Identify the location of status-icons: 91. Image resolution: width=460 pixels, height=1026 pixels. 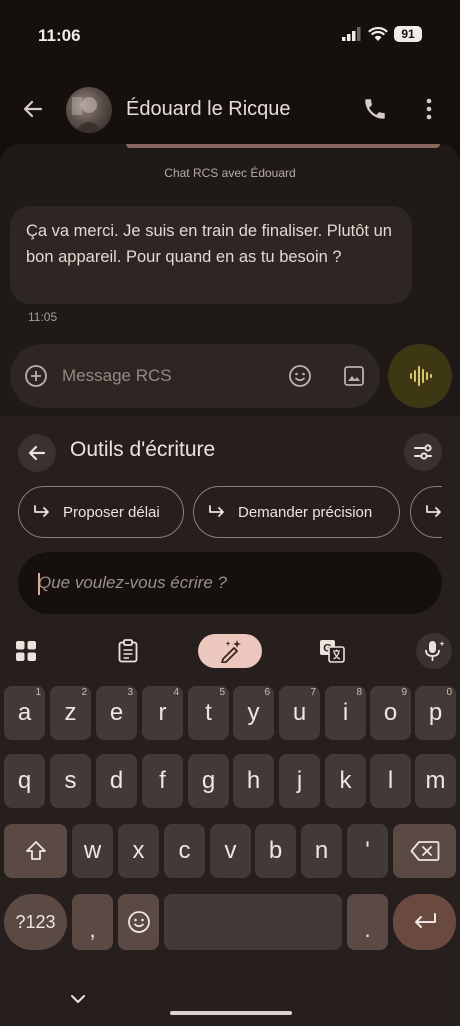
(382, 34).